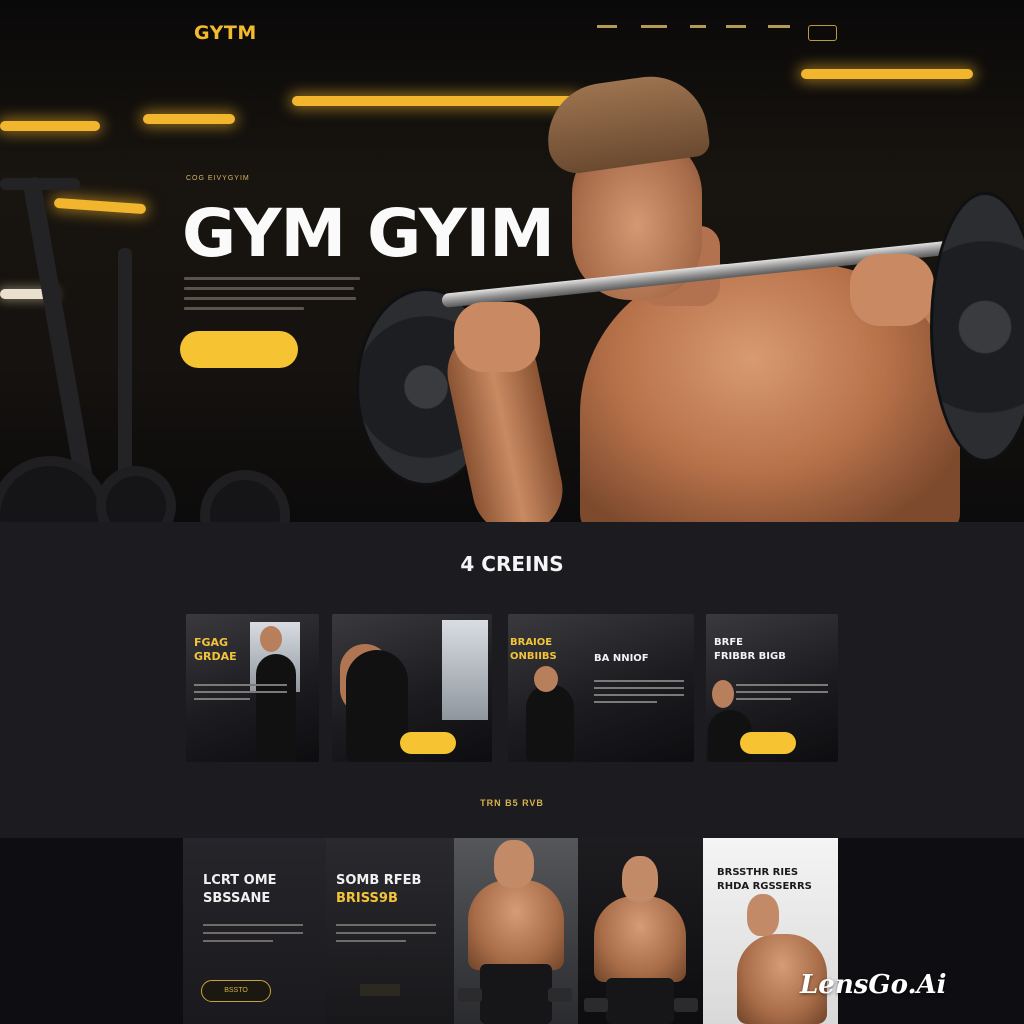  What do you see at coordinates (40, 184) in the screenshot?
I see `gym-rack` at bounding box center [40, 184].